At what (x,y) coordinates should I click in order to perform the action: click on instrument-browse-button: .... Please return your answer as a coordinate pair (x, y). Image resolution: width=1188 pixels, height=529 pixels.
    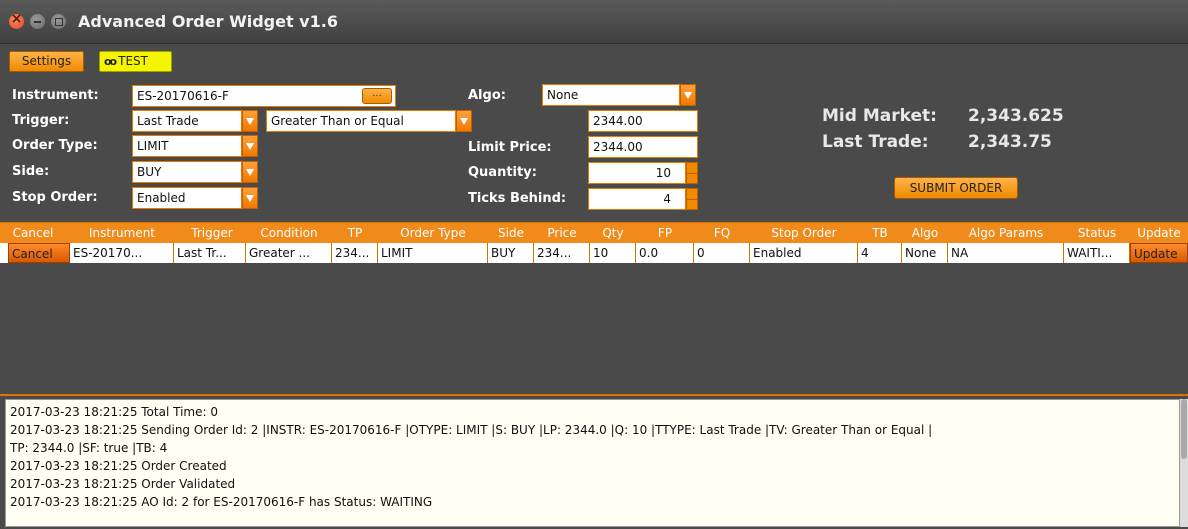
    Looking at the image, I should click on (377, 96).